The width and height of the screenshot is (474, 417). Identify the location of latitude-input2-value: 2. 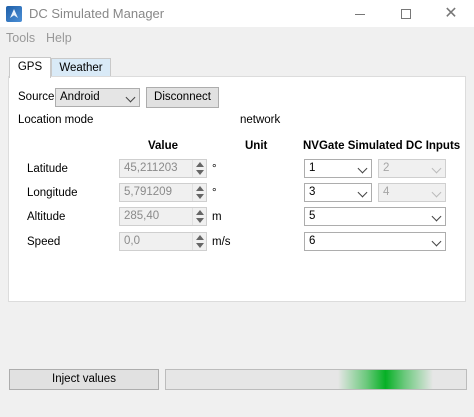
(386, 168).